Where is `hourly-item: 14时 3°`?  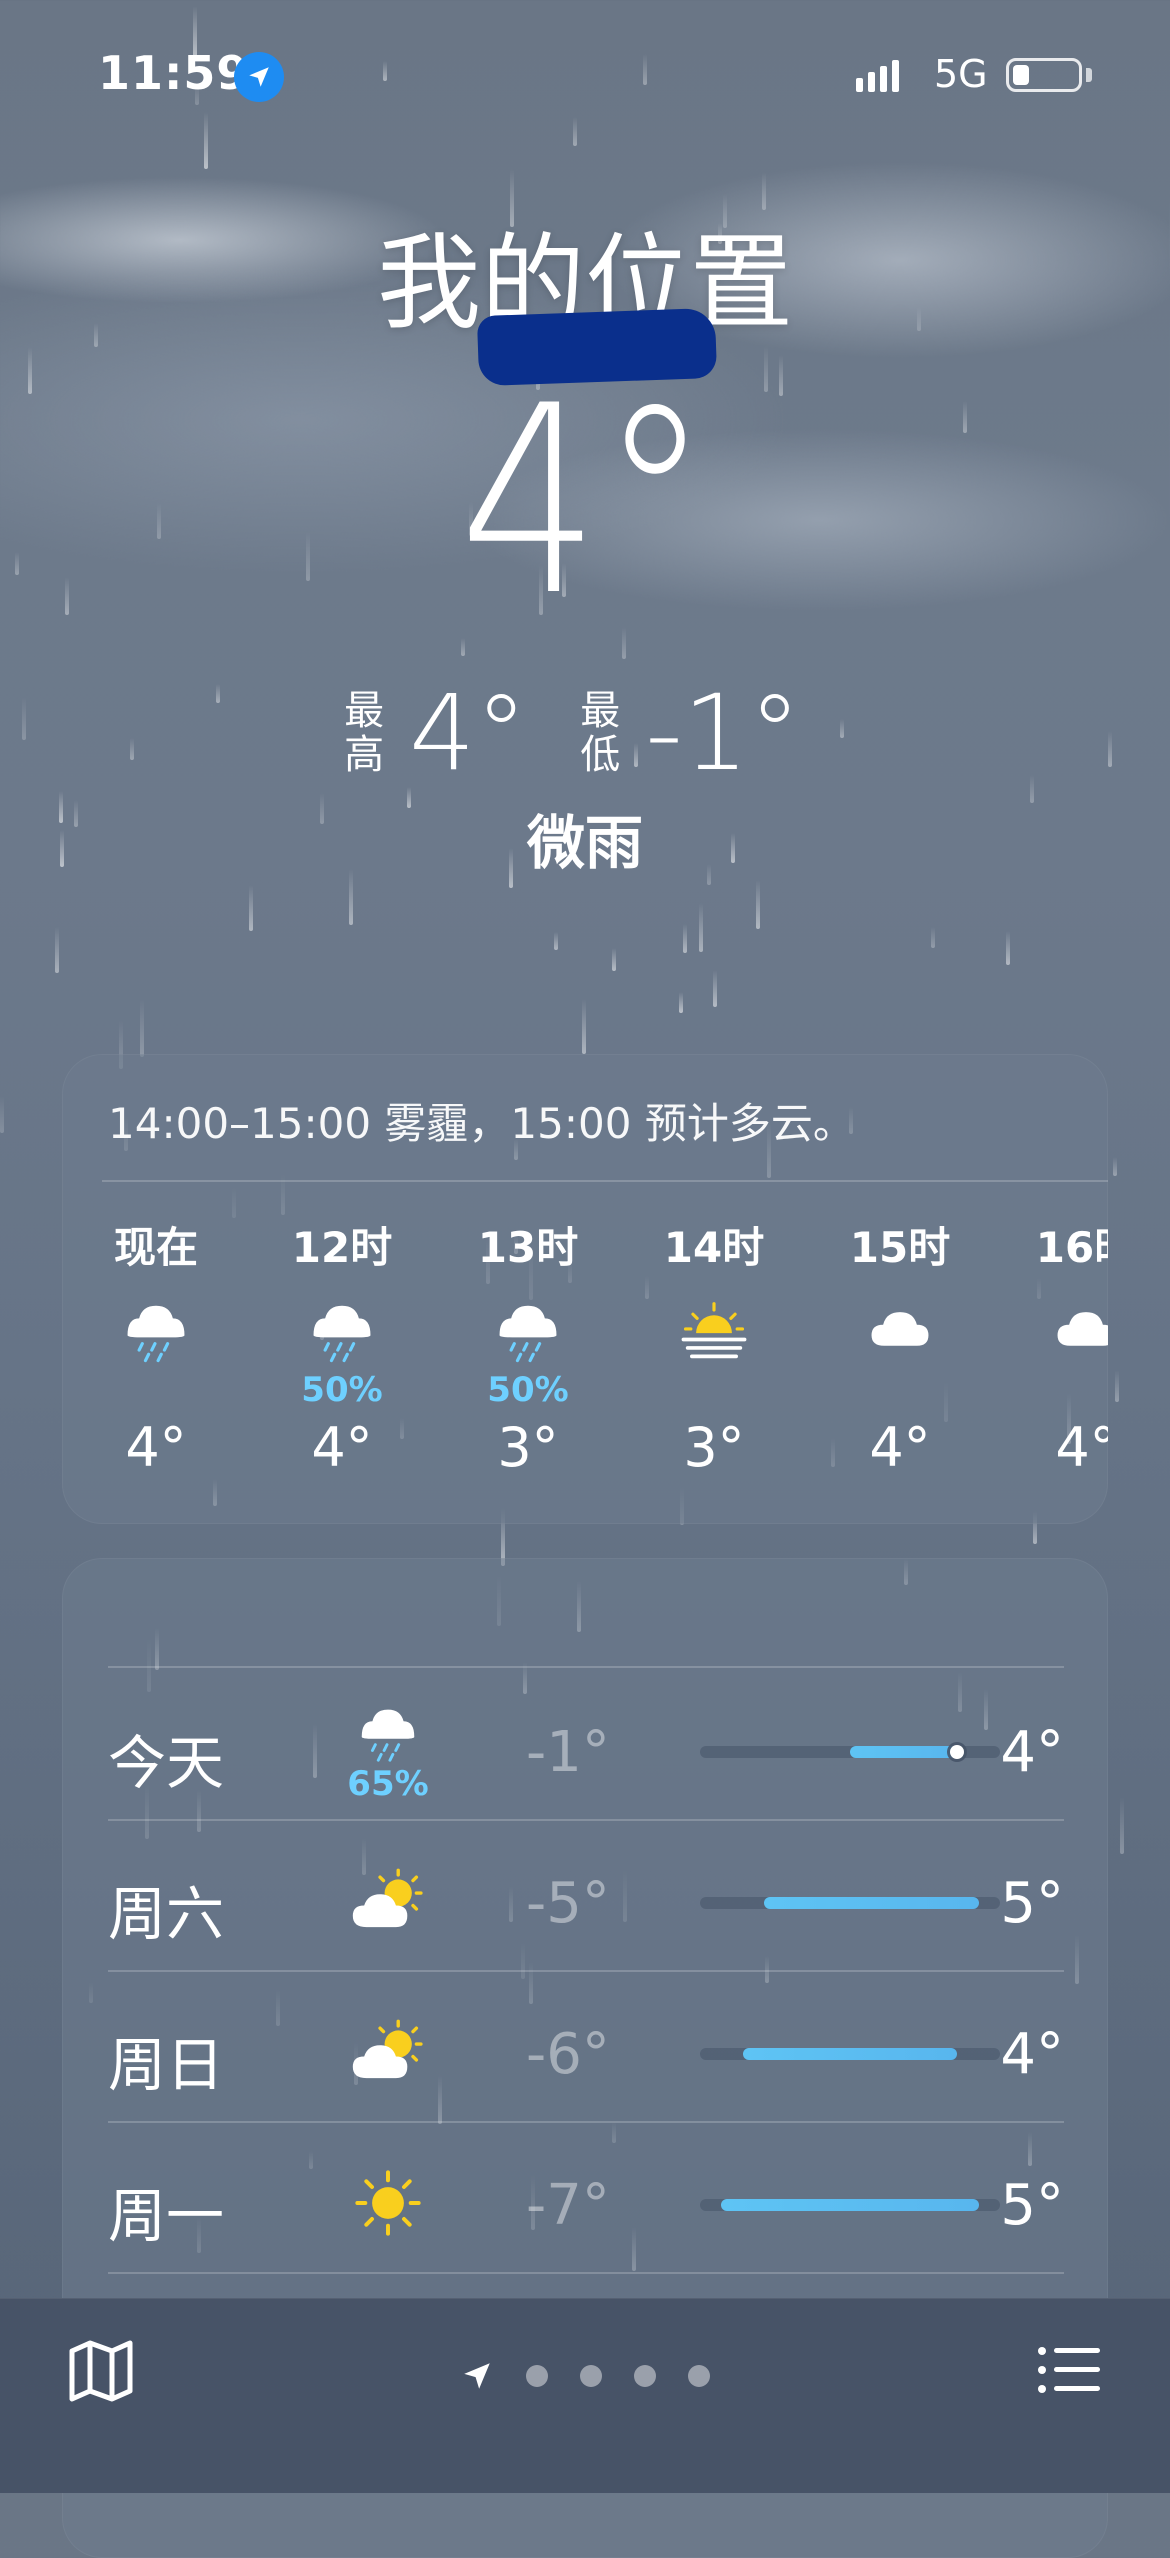 hourly-item: 14时 3° is located at coordinates (714, 1346).